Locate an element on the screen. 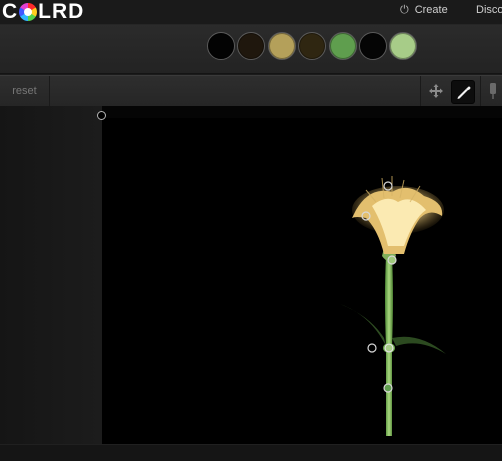 The height and width of the screenshot is (461, 502). eyedropper-icon is located at coordinates (464, 92).